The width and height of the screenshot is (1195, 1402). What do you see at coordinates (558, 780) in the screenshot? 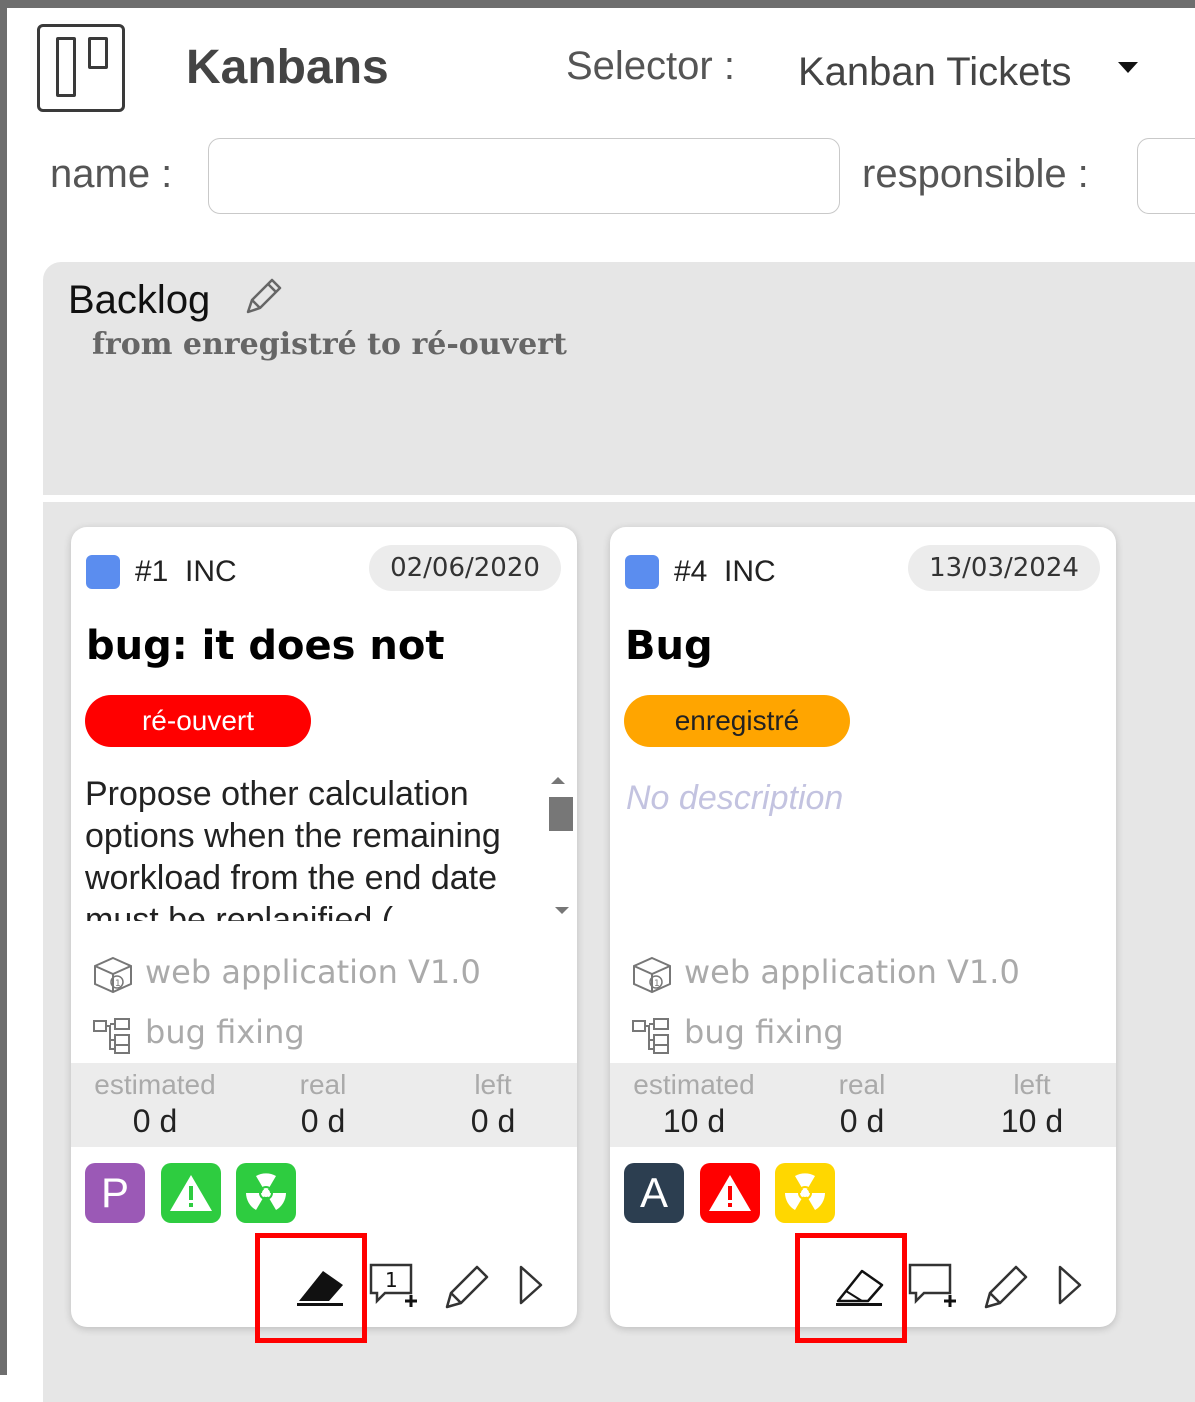
I see `scroll-up-arrow-icon` at bounding box center [558, 780].